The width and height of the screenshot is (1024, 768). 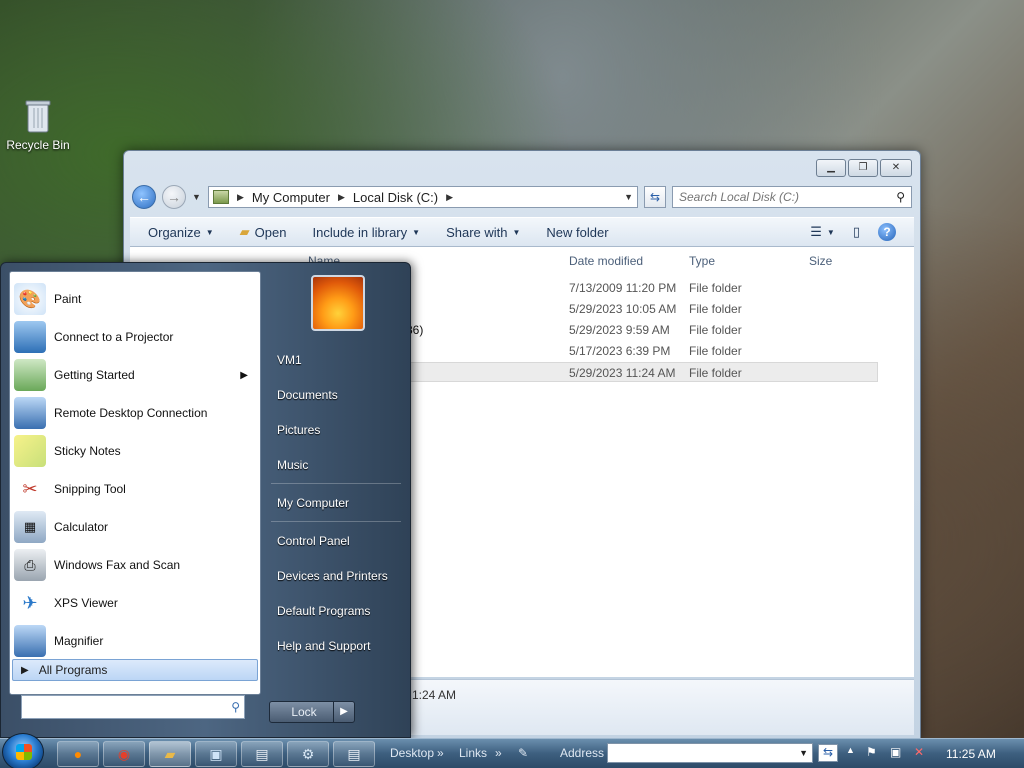 What do you see at coordinates (291, 197) in the screenshot?
I see `breadcrumb-my-computer: My Computer` at bounding box center [291, 197].